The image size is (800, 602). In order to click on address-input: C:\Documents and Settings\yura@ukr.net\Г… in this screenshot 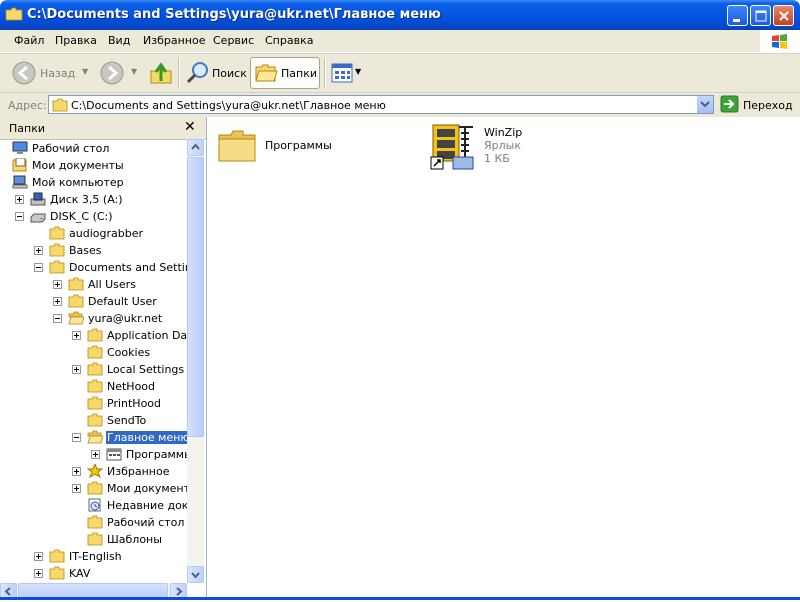, I will do `click(381, 104)`.